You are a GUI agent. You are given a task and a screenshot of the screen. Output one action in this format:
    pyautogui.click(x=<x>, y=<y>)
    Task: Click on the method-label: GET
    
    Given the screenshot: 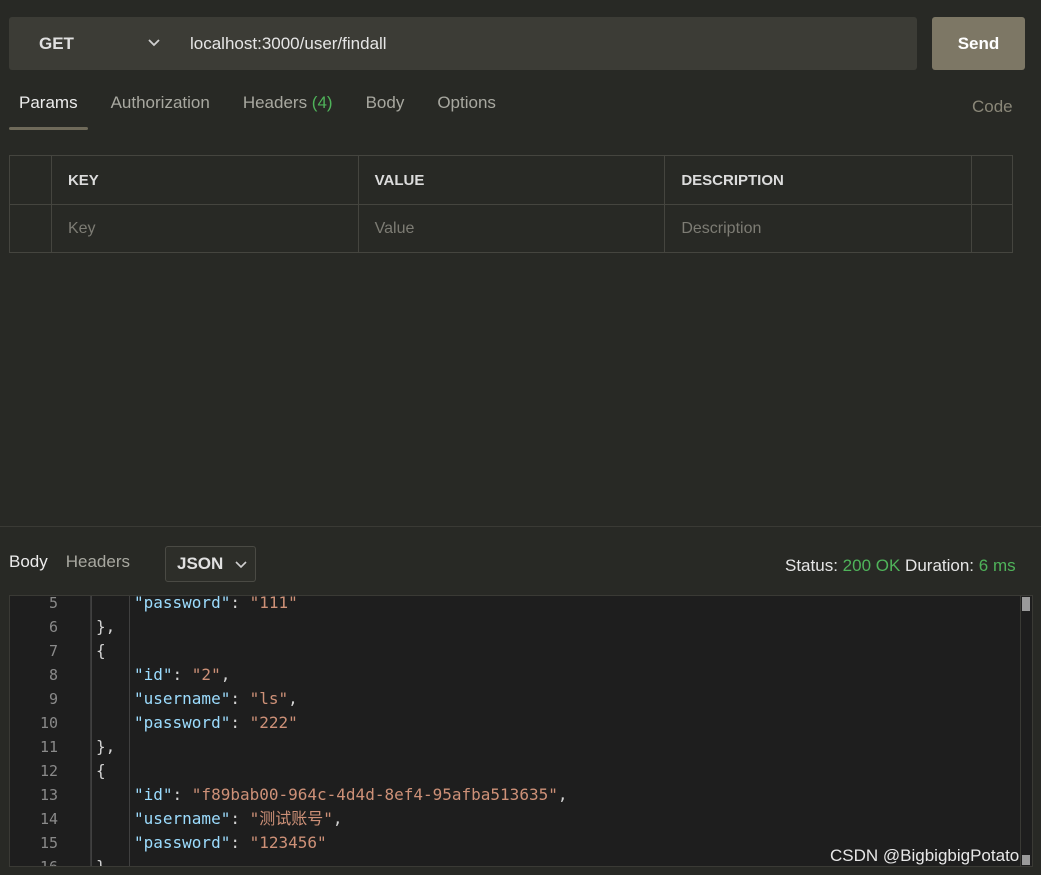 What is the action you would take?
    pyautogui.click(x=56, y=43)
    